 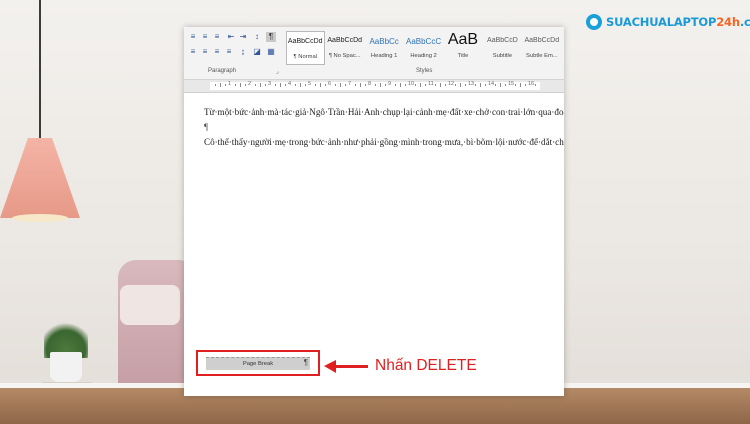 What do you see at coordinates (217, 52) in the screenshot?
I see `align-right-icon: ≡` at bounding box center [217, 52].